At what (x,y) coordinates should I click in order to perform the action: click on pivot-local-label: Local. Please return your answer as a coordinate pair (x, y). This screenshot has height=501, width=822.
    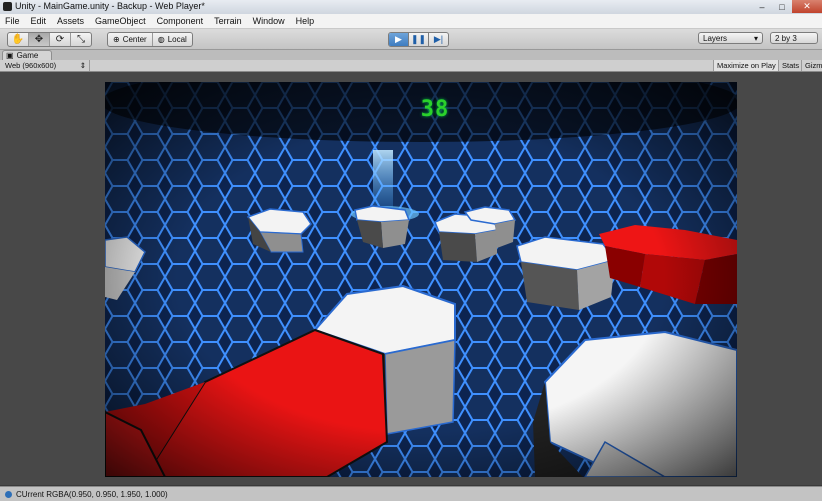
    Looking at the image, I should click on (177, 39).